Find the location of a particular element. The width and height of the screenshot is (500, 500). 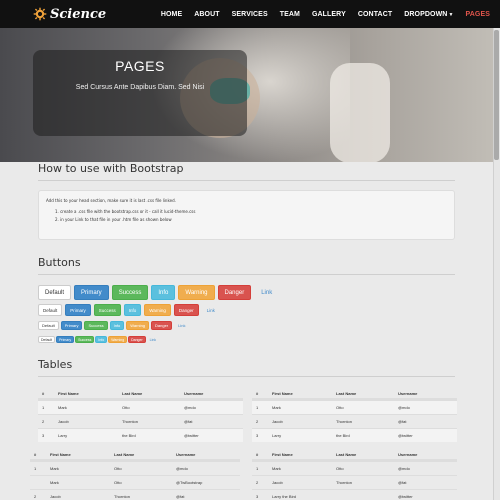

table-header-cell: Username is located at coordinates (194, 393).